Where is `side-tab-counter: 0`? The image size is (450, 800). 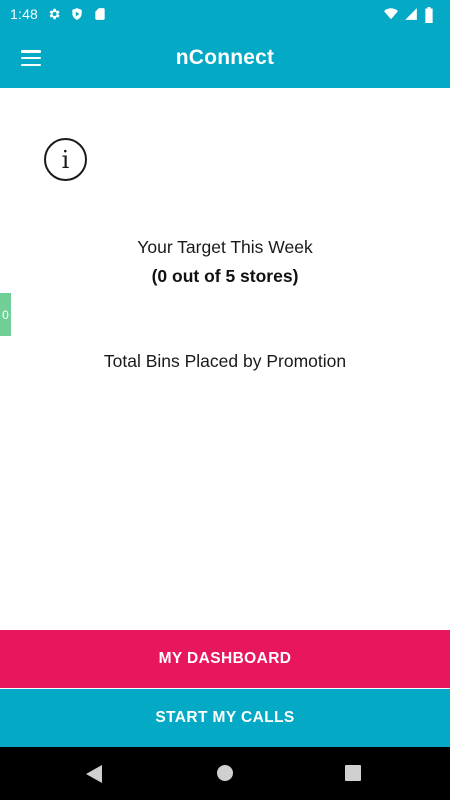
side-tab-counter: 0 is located at coordinates (5, 314).